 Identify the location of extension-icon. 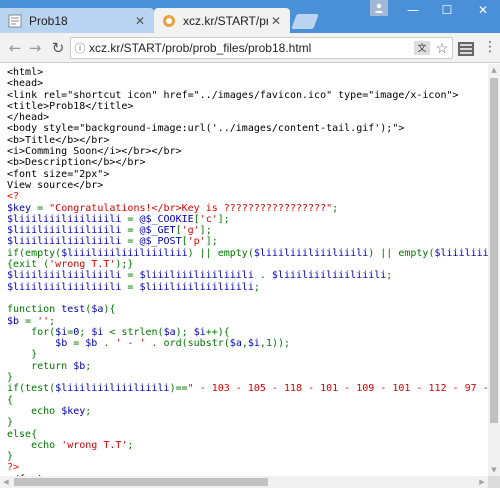
(466, 48).